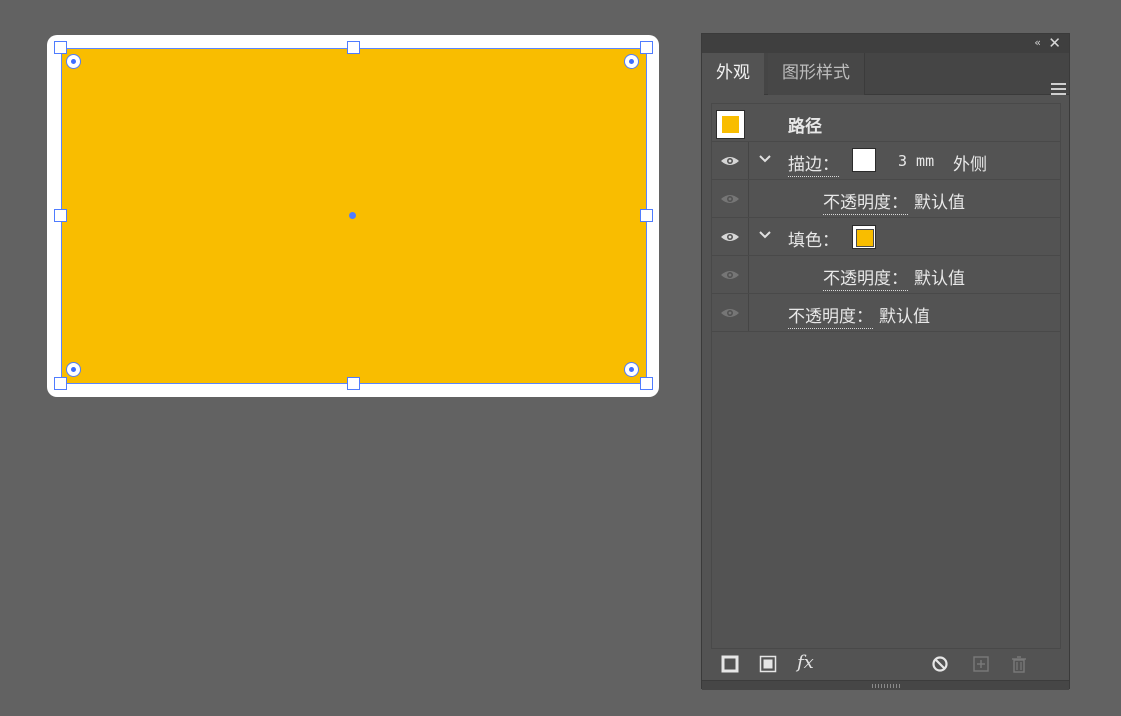 The width and height of the screenshot is (1121, 716). I want to click on delete-item-icon, so click(1019, 664).